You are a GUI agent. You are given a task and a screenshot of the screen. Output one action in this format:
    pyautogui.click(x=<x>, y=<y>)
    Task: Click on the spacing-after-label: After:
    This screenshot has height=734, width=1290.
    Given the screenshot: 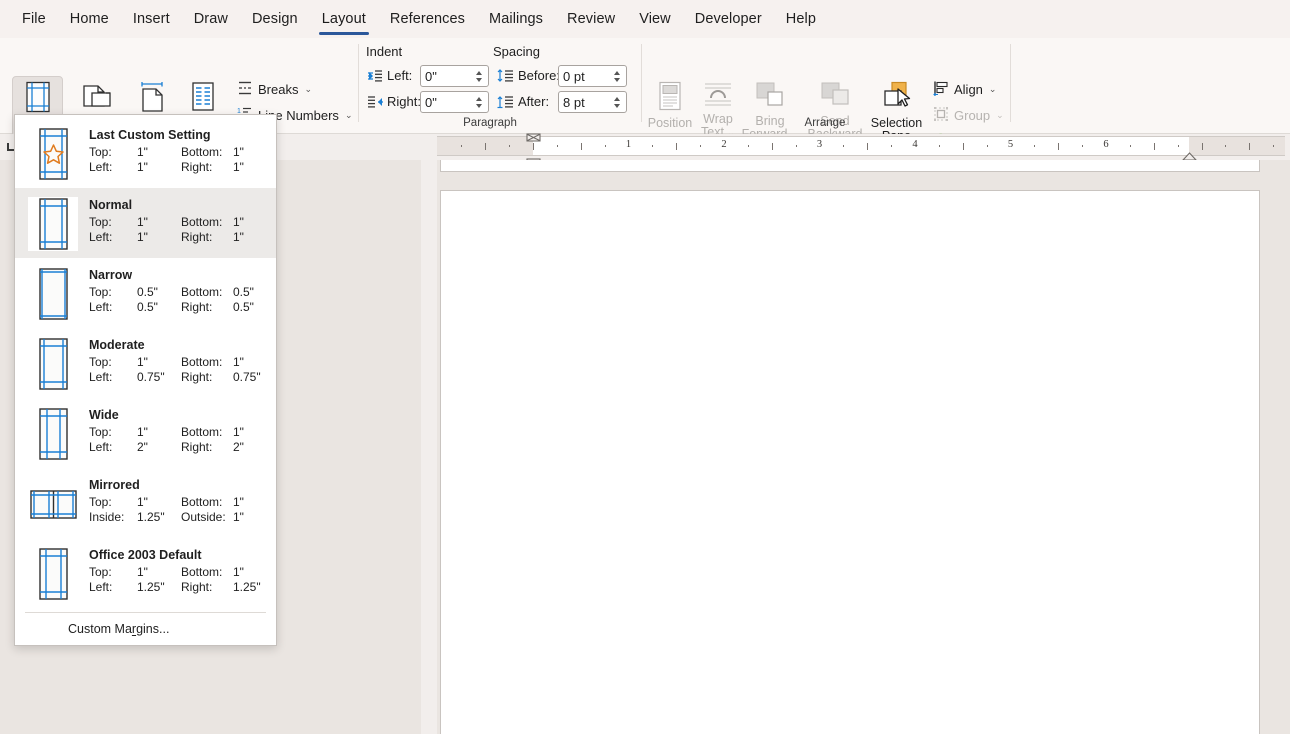 What is the action you would take?
    pyautogui.click(x=534, y=101)
    